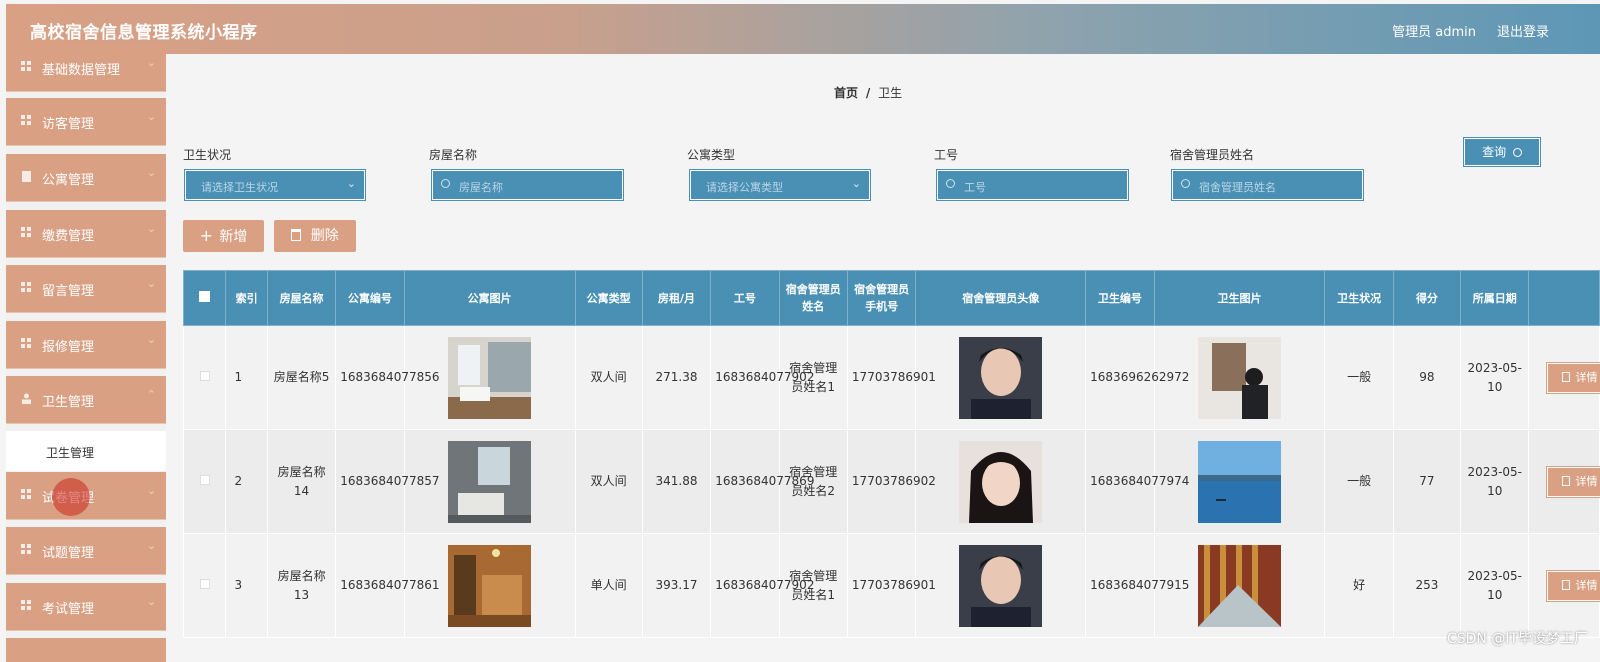 The width and height of the screenshot is (1600, 662). I want to click on sidebar-item-label: 卫生管理, so click(68, 402).